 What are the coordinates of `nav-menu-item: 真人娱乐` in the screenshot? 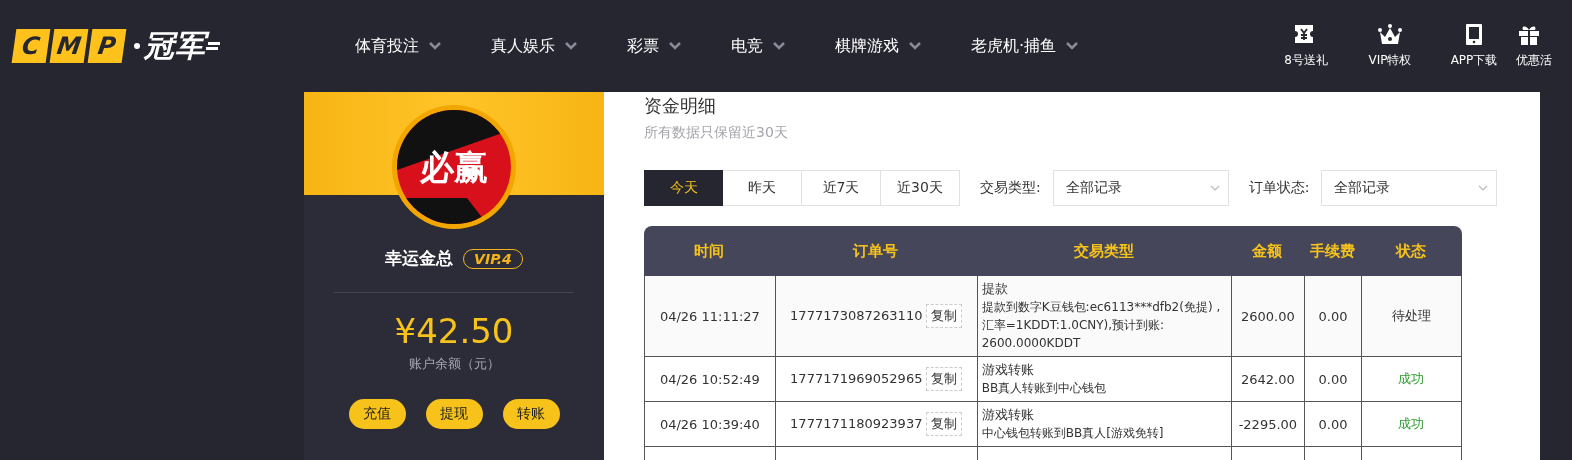 It's located at (534, 46).